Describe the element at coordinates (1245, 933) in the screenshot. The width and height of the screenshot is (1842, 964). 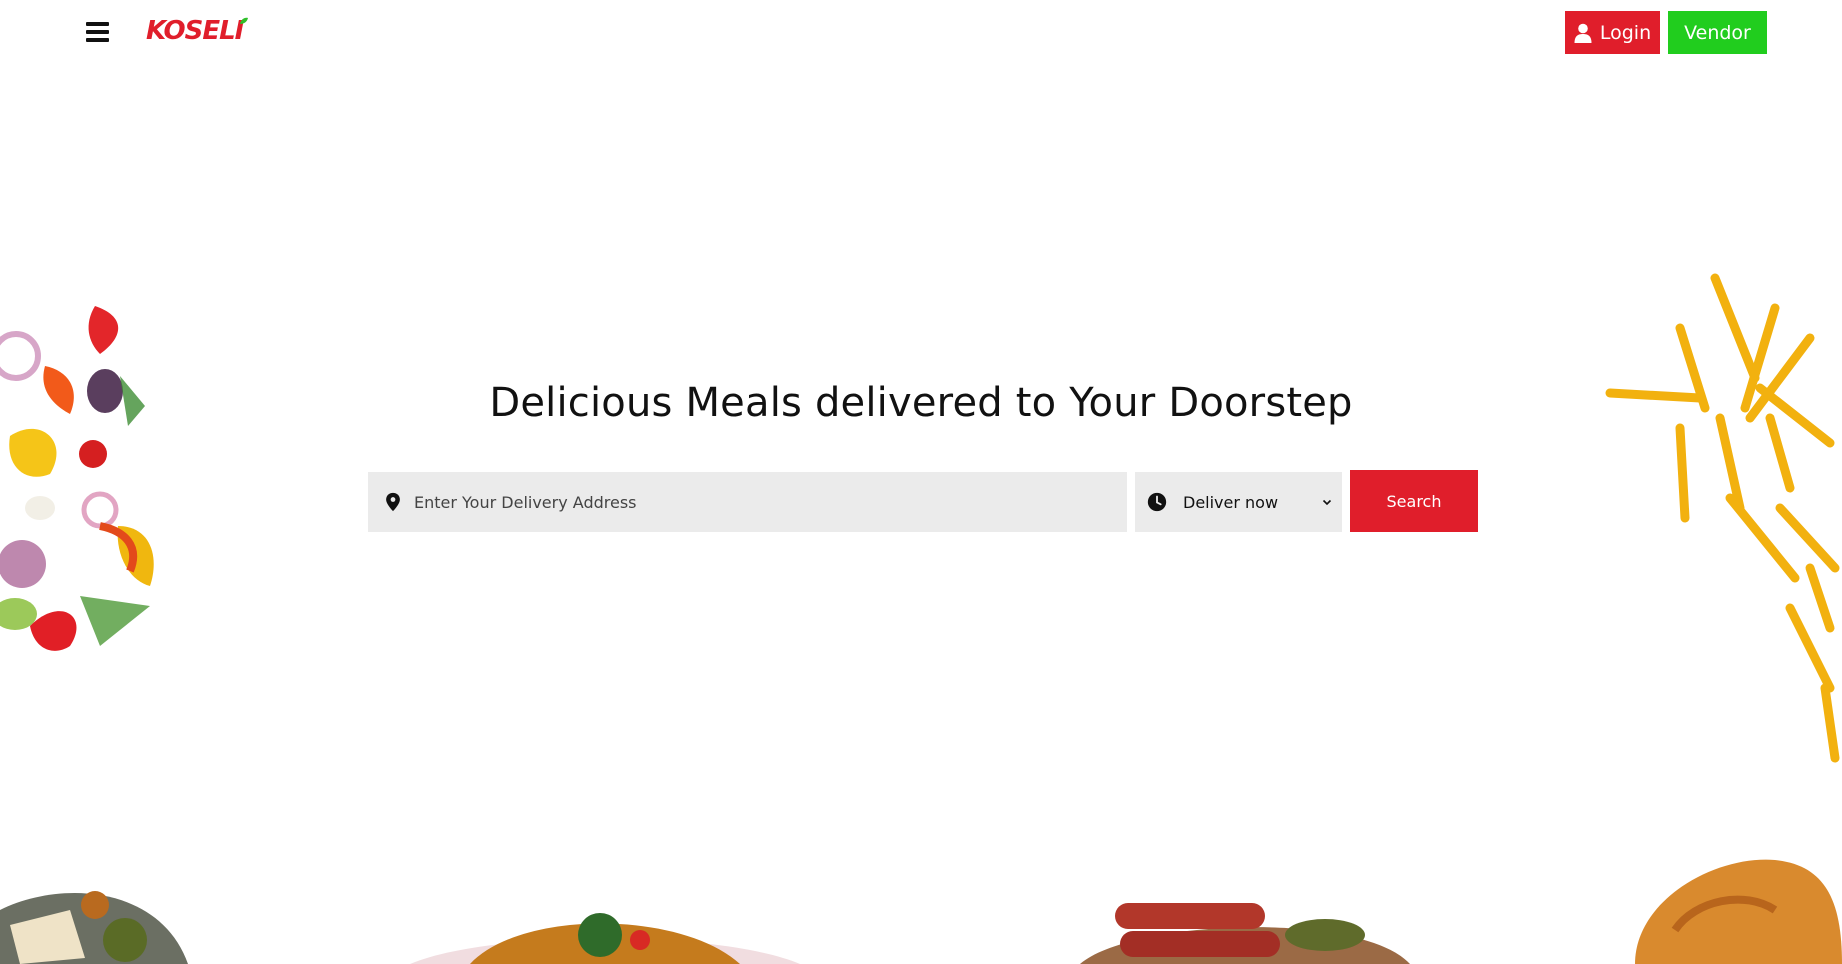
I see `grilled-platter-image` at that location.